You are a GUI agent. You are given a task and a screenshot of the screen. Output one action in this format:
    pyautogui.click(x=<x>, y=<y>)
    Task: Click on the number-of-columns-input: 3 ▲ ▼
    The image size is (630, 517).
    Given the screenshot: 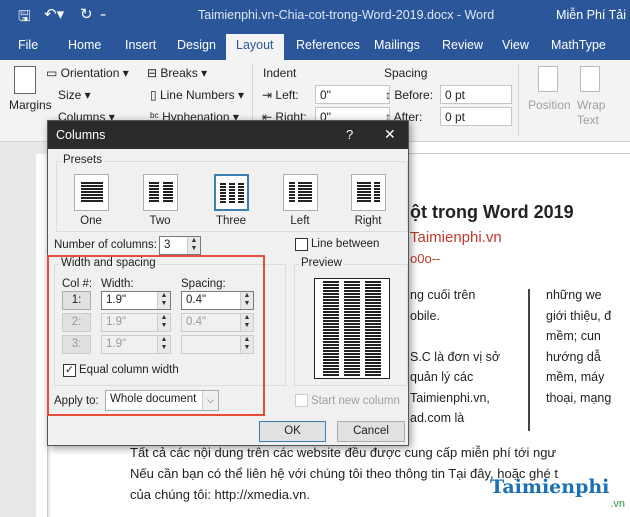 What is the action you would take?
    pyautogui.click(x=180, y=245)
    